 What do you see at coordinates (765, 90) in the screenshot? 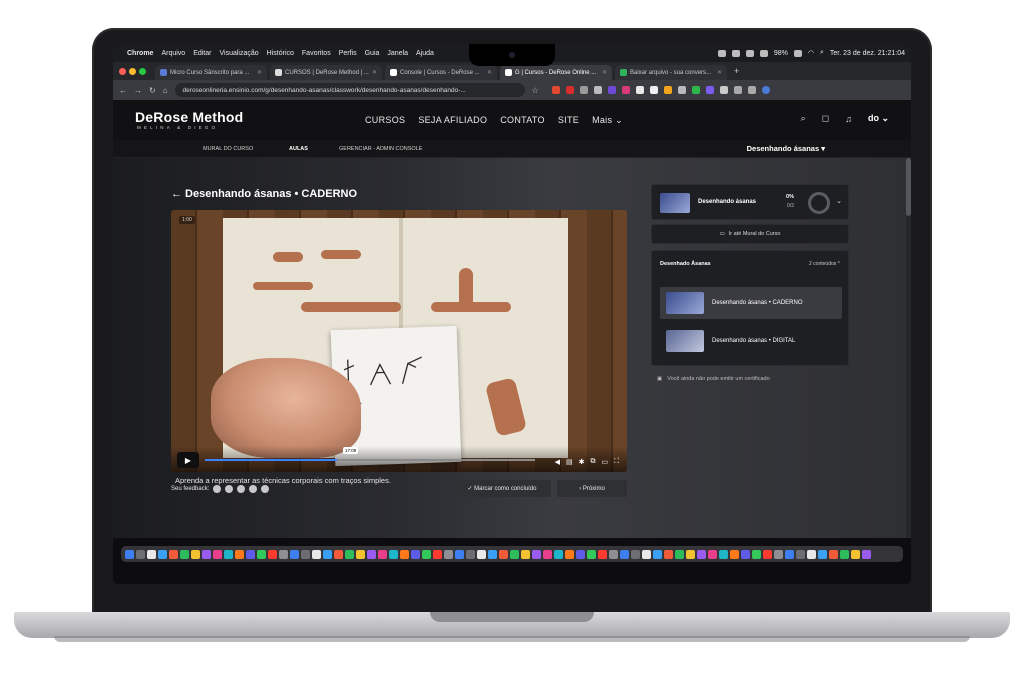
I see `profile-avatar` at bounding box center [765, 90].